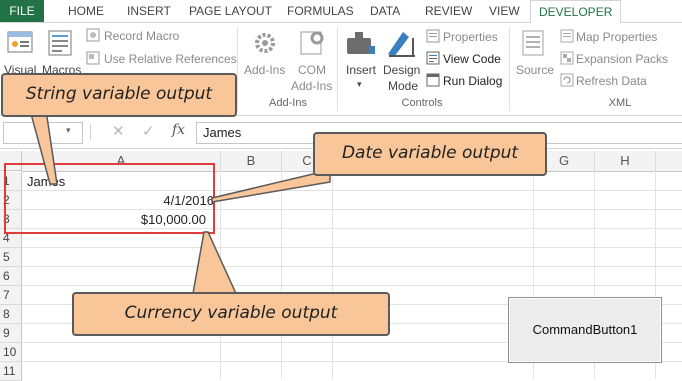 This screenshot has width=682, height=381. Describe the element at coordinates (231, 314) in the screenshot. I see `currency-callout: Currency variable output` at that location.